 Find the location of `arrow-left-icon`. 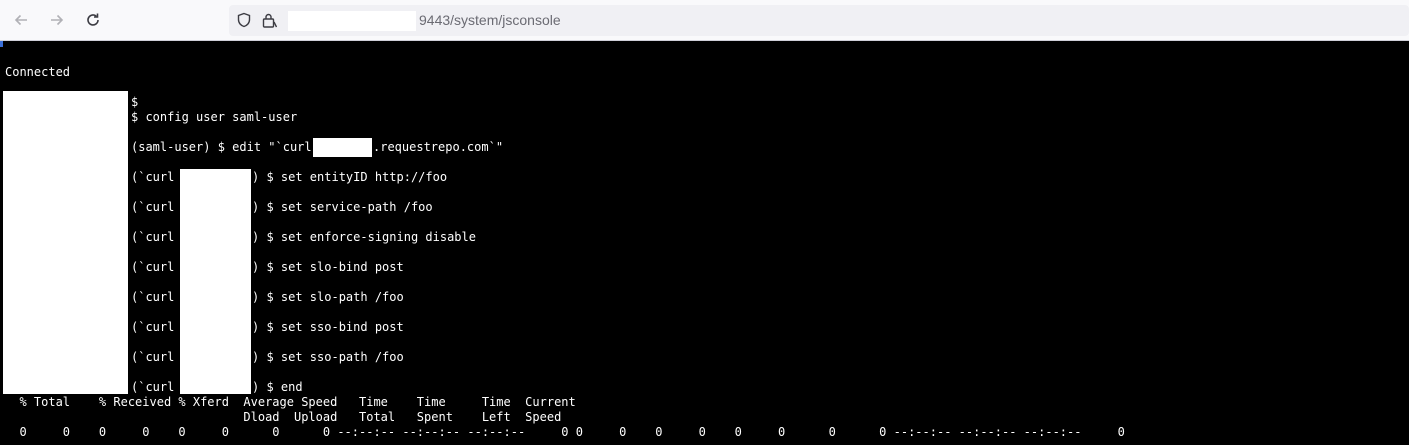

arrow-left-icon is located at coordinates (20, 20).